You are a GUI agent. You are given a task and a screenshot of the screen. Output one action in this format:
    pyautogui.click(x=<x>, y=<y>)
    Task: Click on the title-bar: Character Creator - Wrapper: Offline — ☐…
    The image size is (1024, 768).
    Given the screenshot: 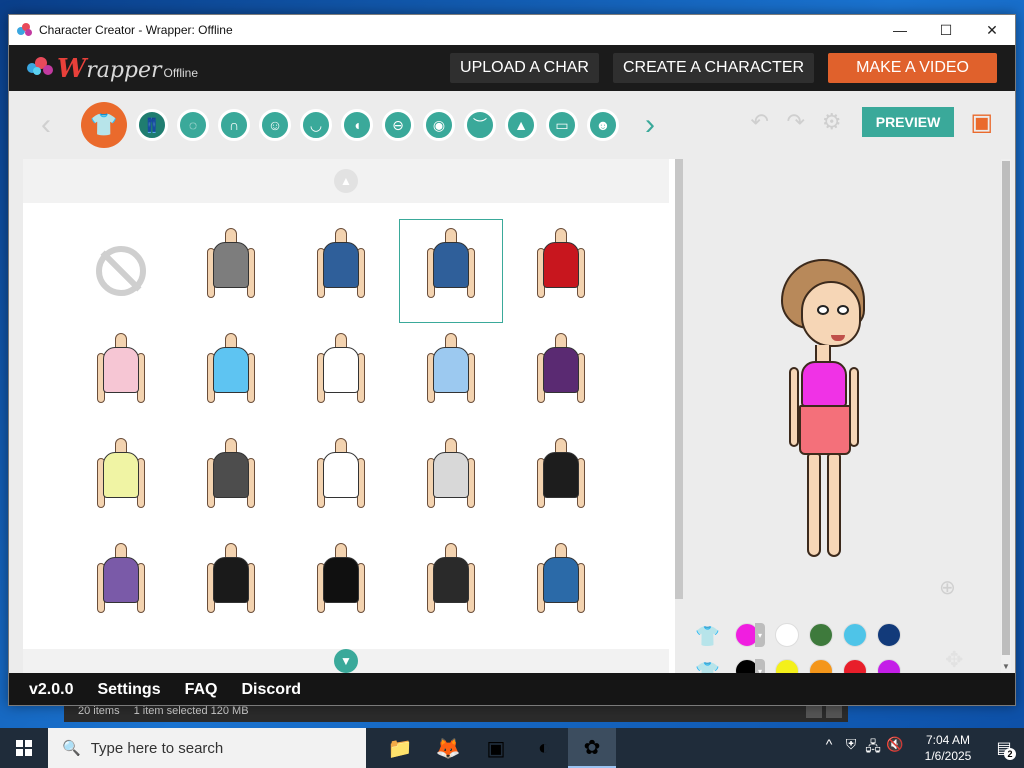 What is the action you would take?
    pyautogui.click(x=512, y=30)
    